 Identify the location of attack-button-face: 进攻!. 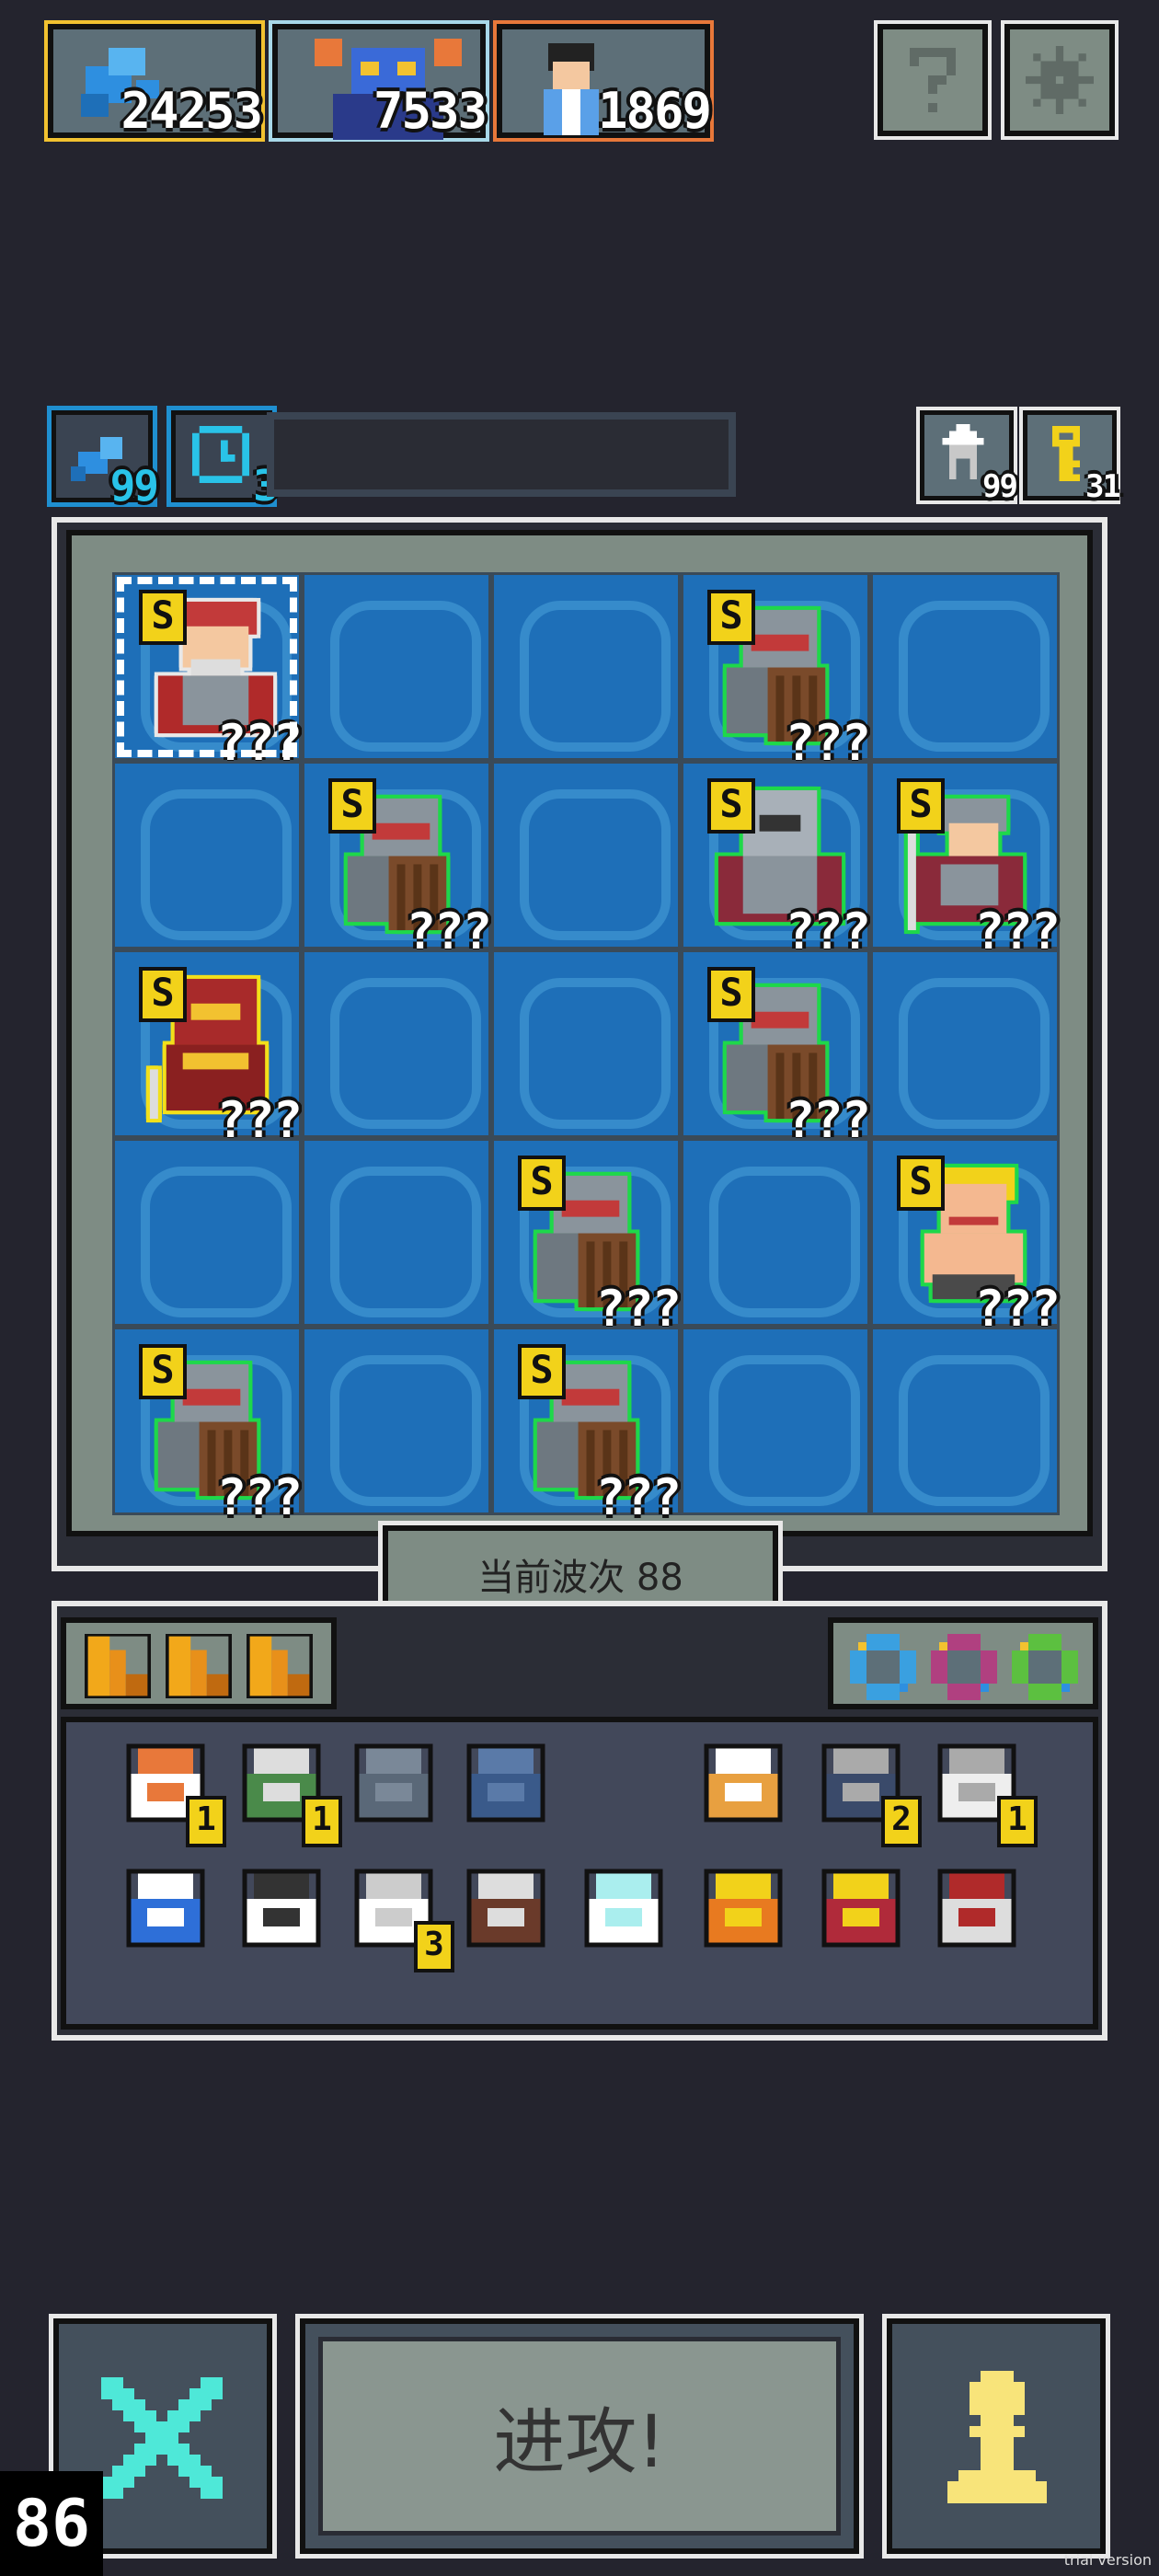
(579, 2436).